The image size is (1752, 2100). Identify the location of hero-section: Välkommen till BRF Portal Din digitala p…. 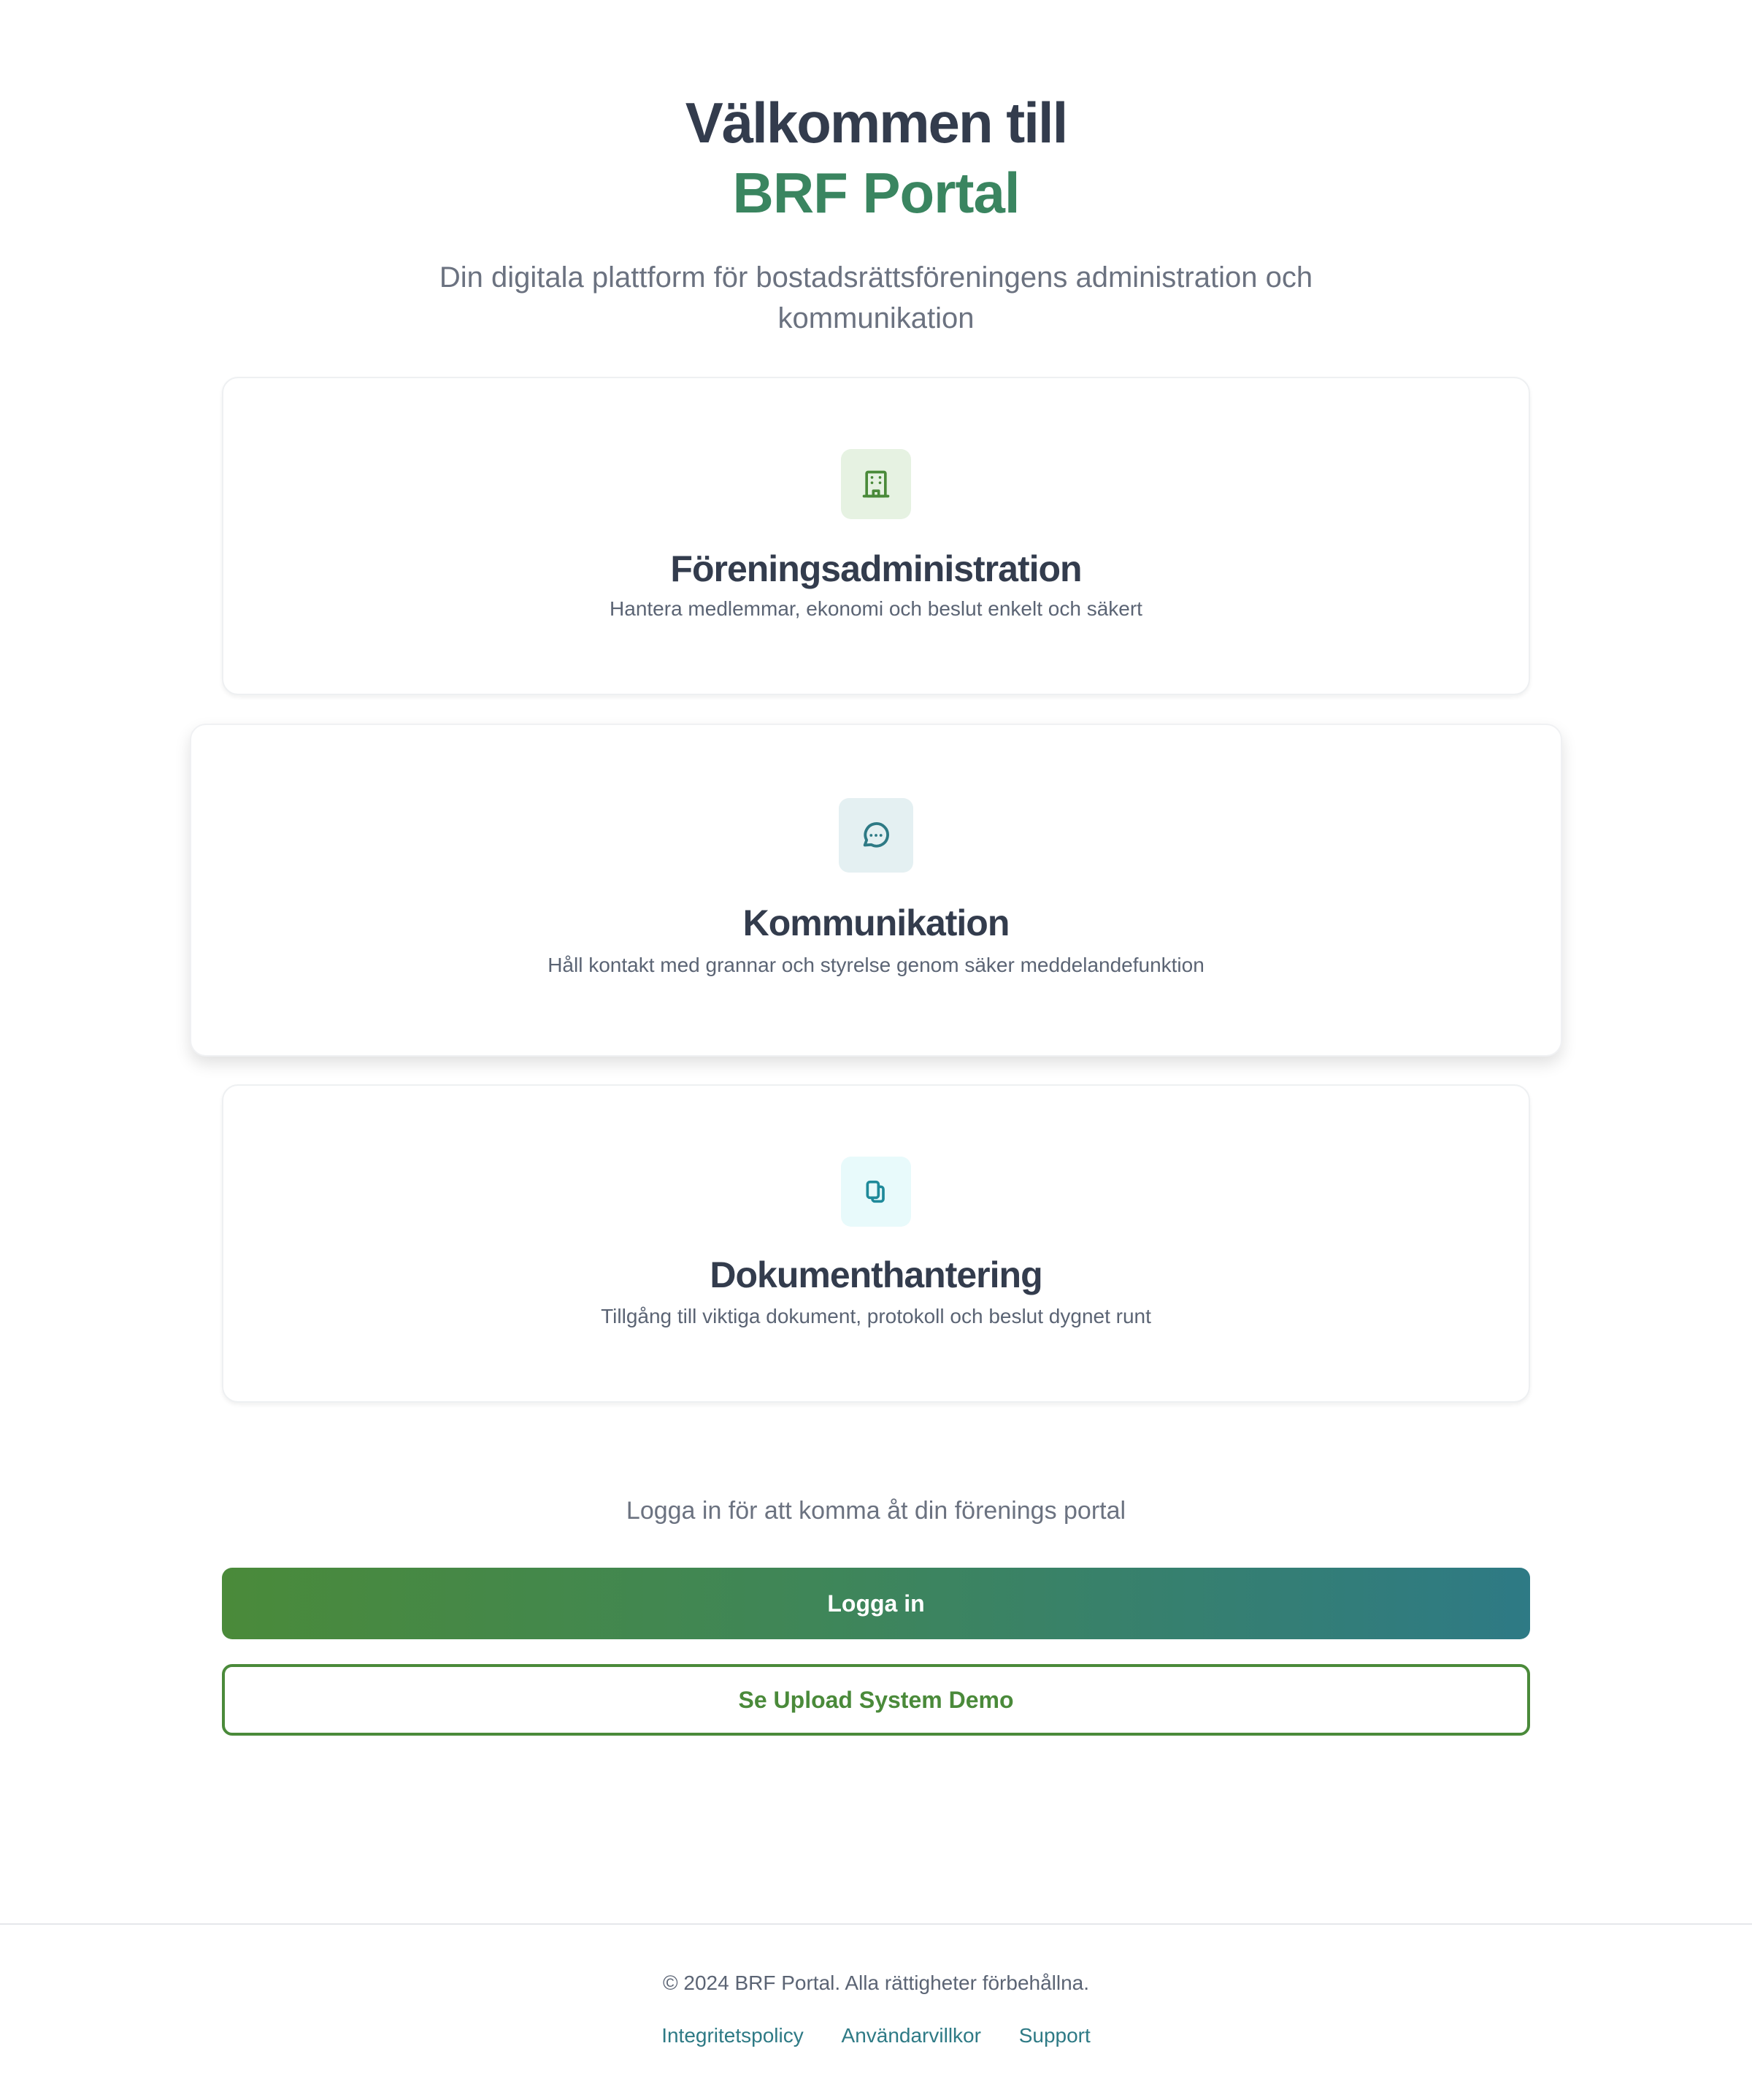
(876, 214).